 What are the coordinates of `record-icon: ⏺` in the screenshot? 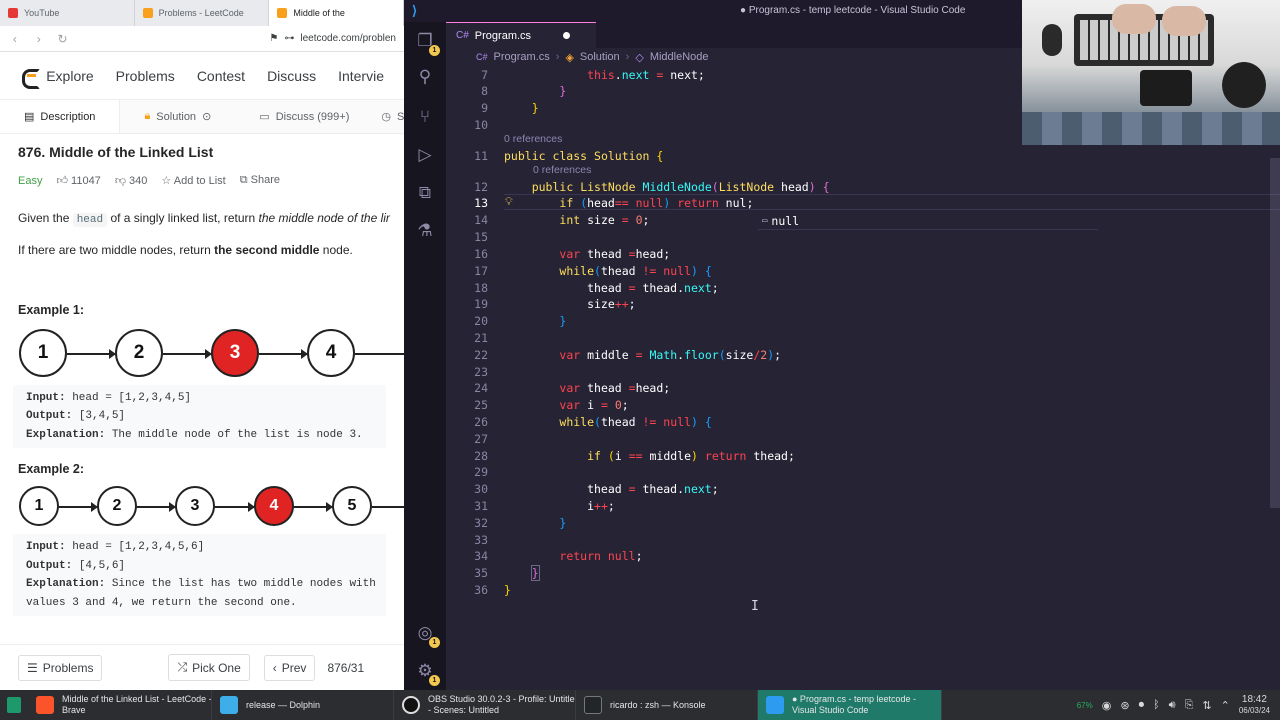 It's located at (1142, 705).